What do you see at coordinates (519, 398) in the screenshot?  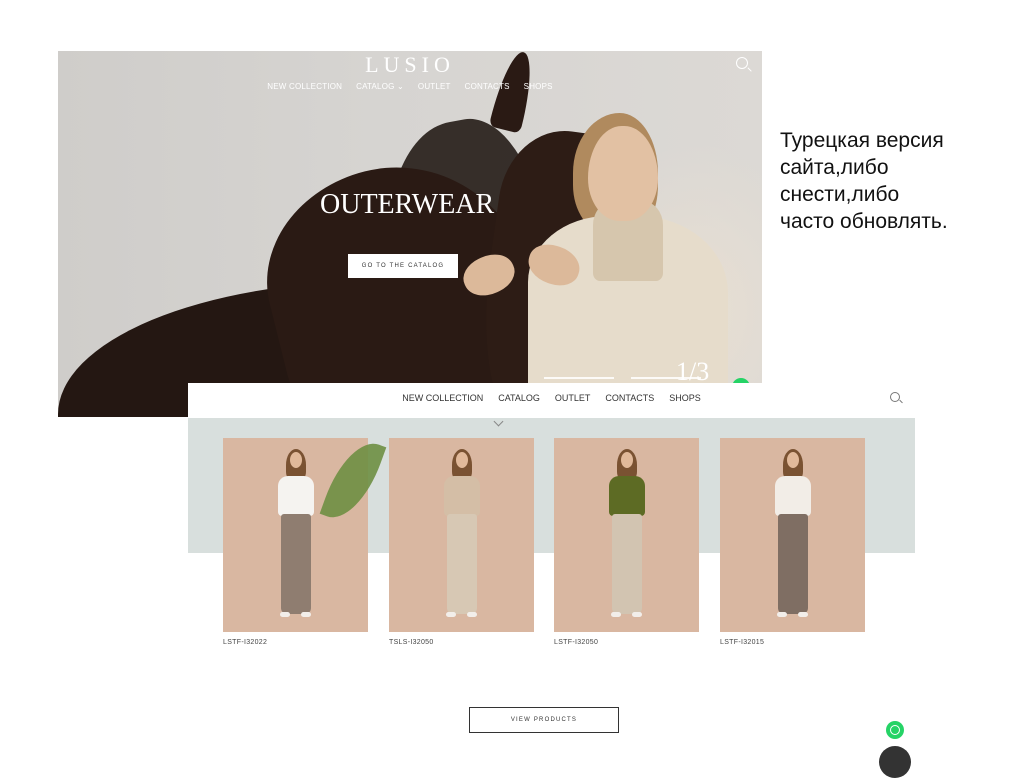 I see `nav-item-catalog: CATALOG` at bounding box center [519, 398].